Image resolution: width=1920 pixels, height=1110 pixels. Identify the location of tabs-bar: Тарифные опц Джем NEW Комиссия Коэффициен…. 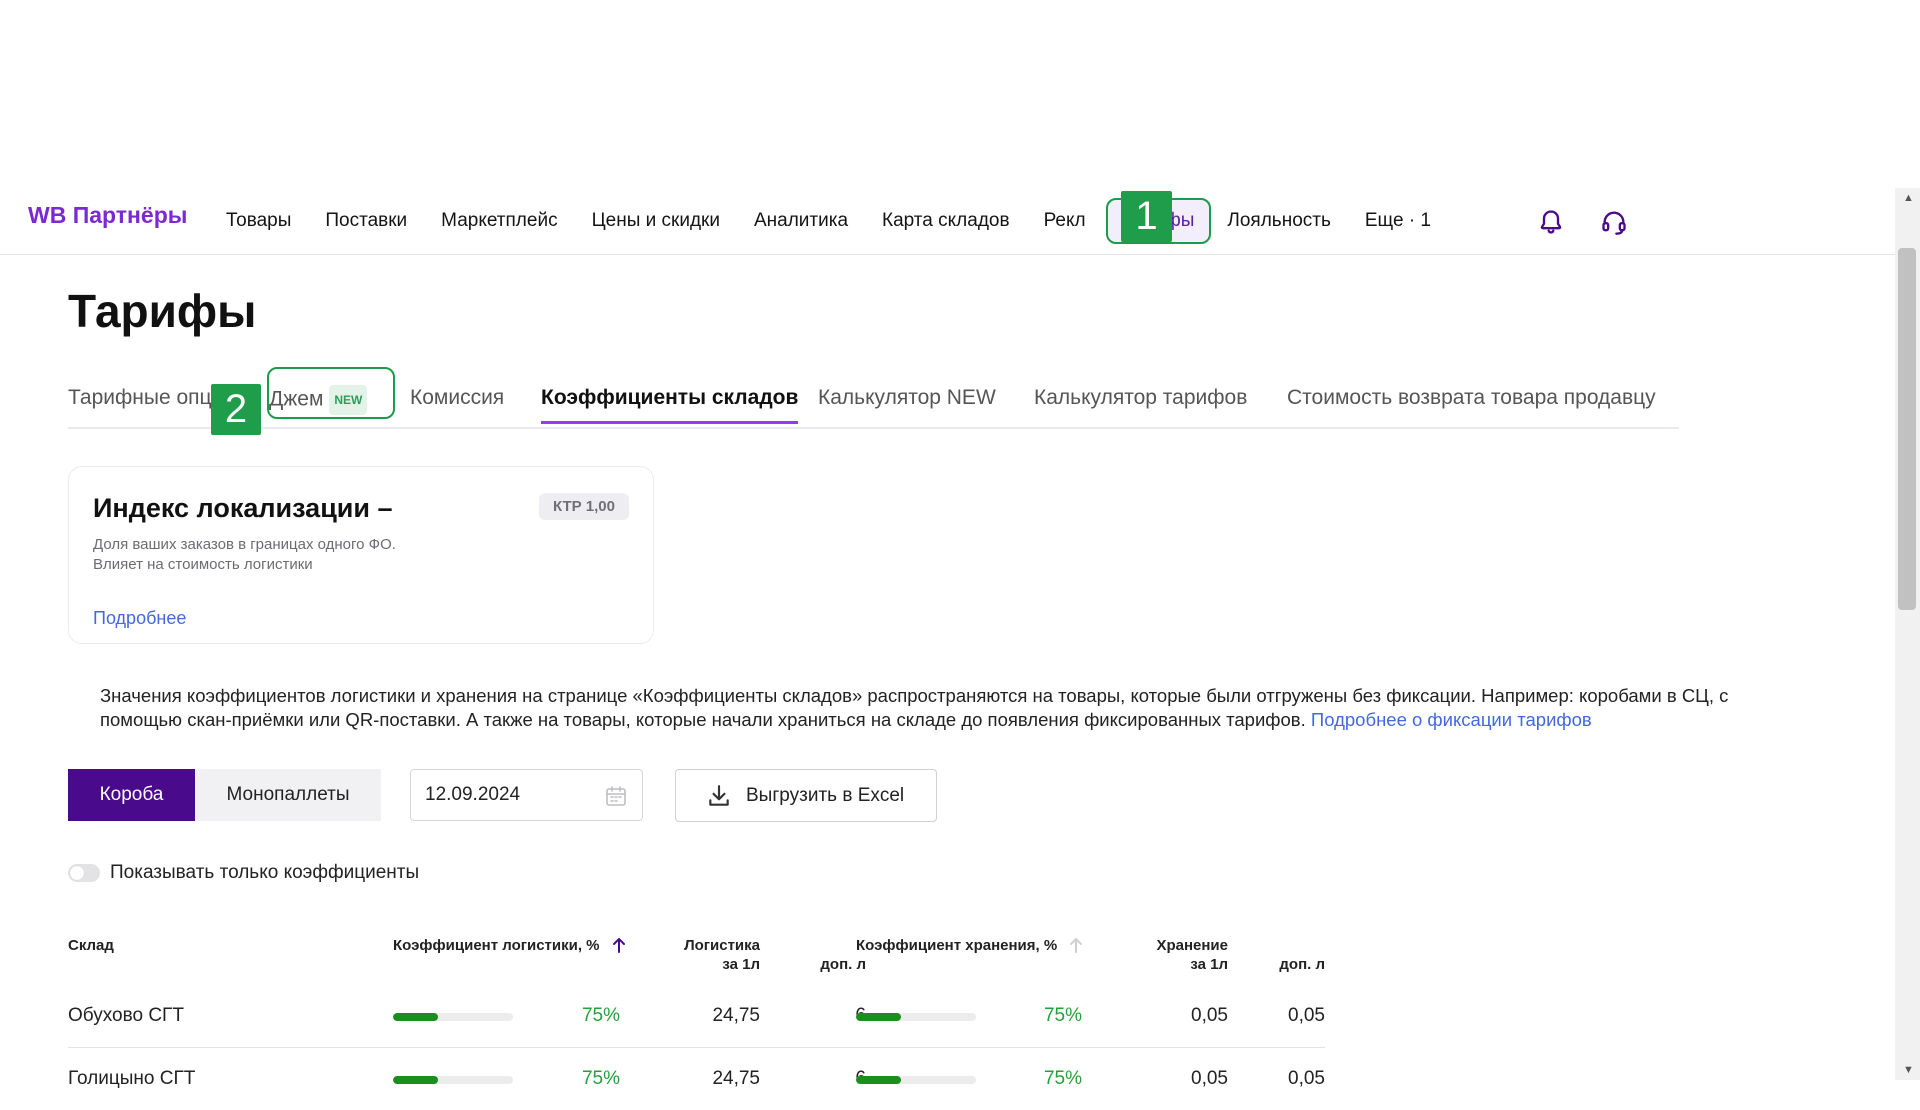
(873, 398).